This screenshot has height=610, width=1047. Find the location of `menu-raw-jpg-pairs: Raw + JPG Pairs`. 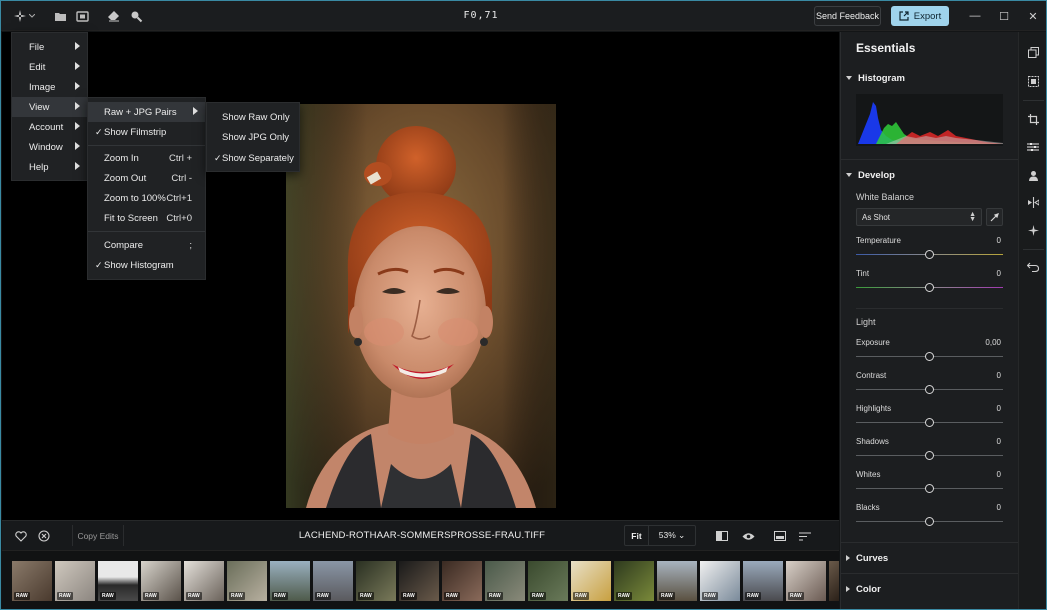

menu-raw-jpg-pairs: Raw + JPG Pairs is located at coordinates (146, 112).